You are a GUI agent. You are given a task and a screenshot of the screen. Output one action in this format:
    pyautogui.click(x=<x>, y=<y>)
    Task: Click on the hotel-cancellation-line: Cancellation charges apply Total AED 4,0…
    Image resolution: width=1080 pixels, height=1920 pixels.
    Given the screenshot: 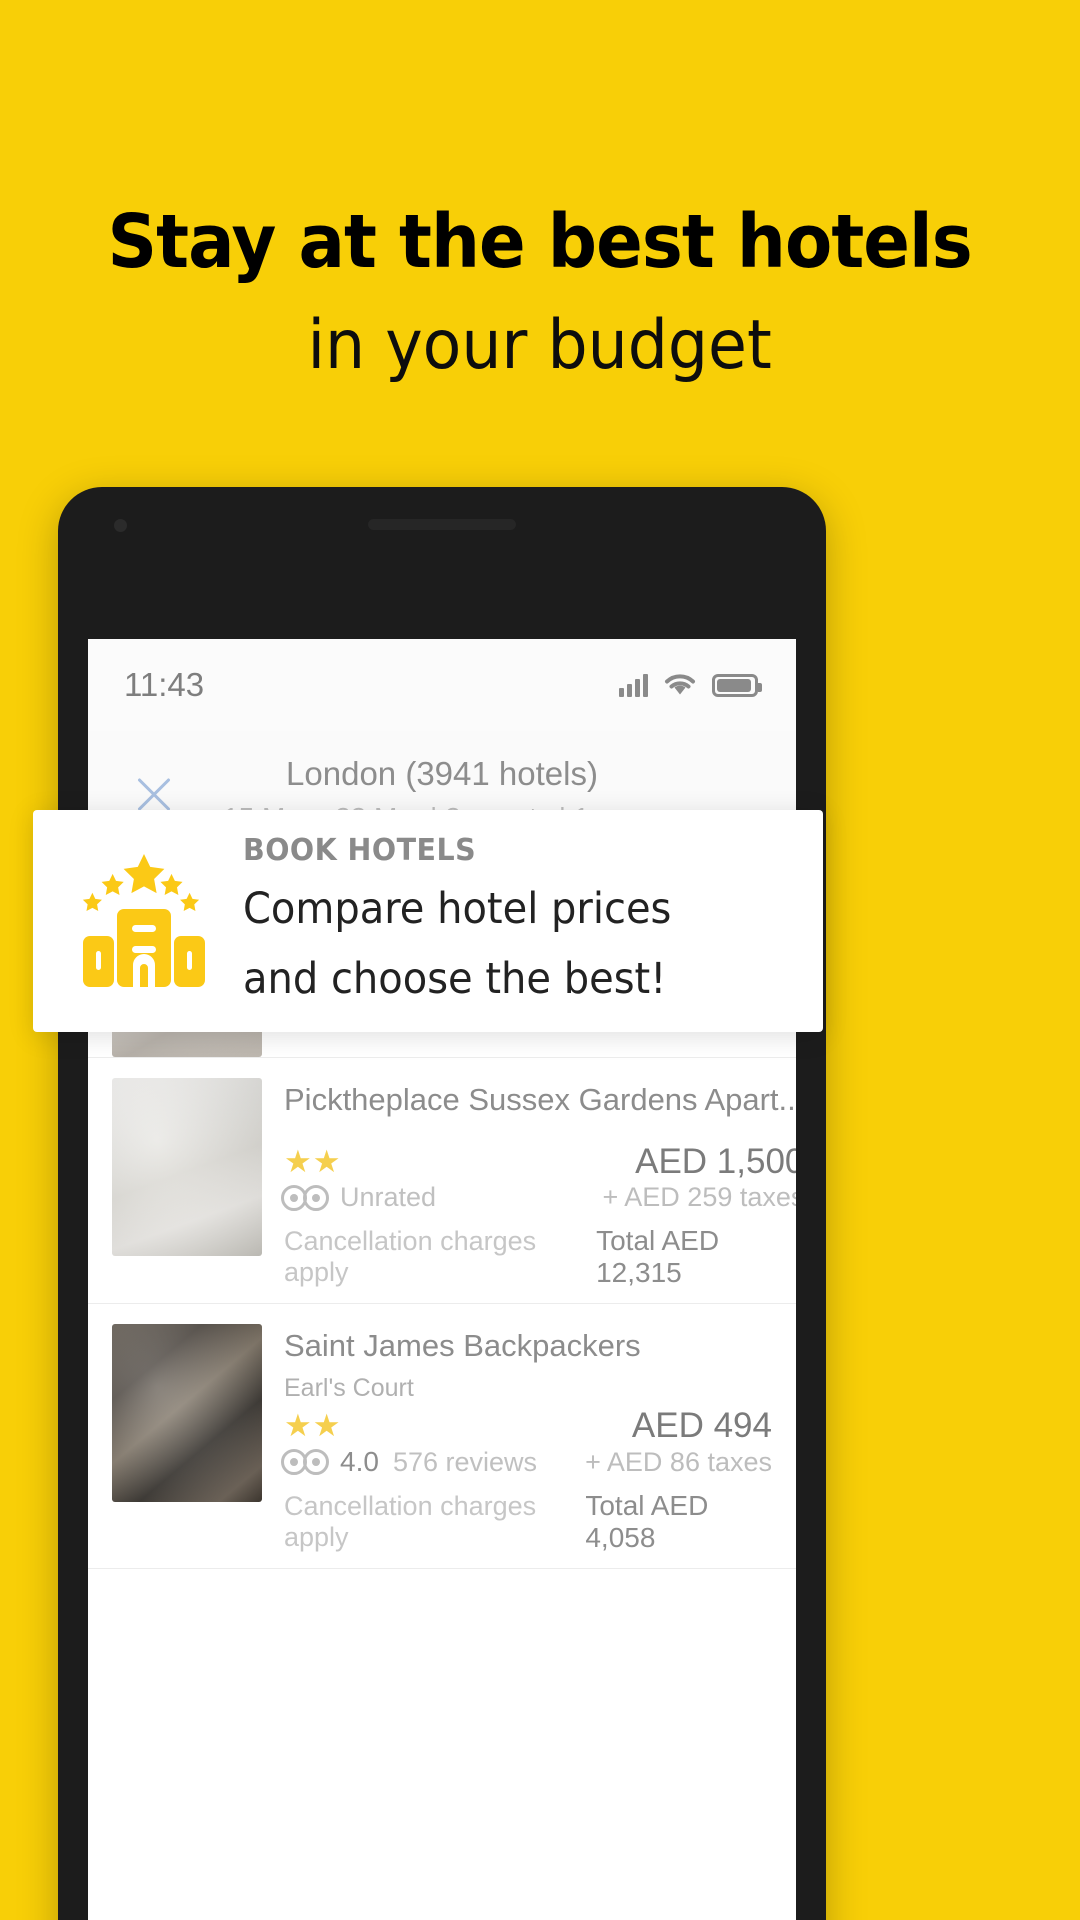 What is the action you would take?
    pyautogui.click(x=528, y=1522)
    